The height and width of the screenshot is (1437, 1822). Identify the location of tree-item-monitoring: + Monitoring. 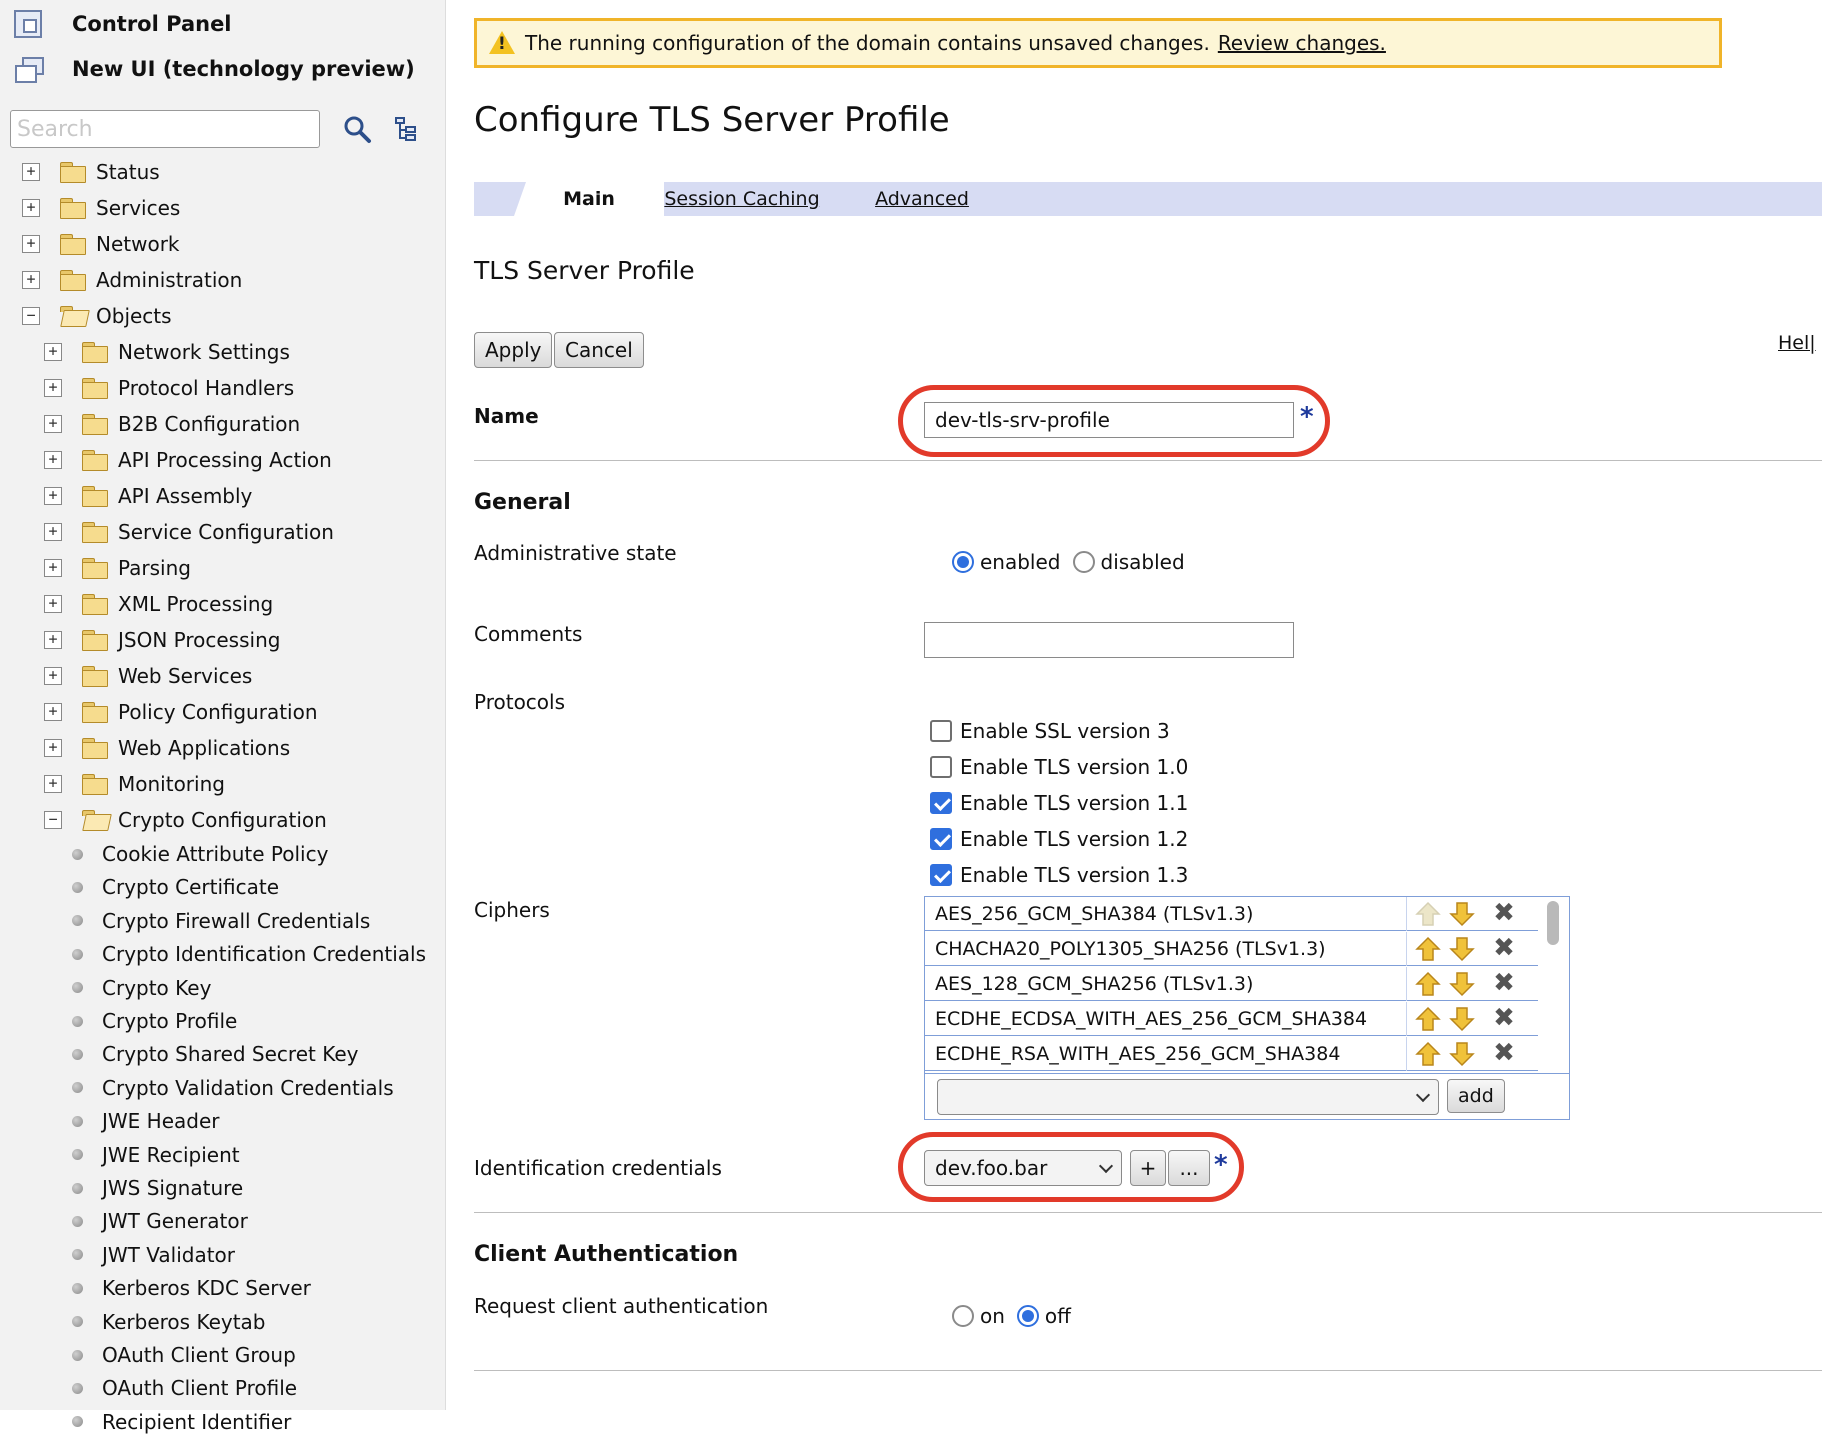
(134, 784).